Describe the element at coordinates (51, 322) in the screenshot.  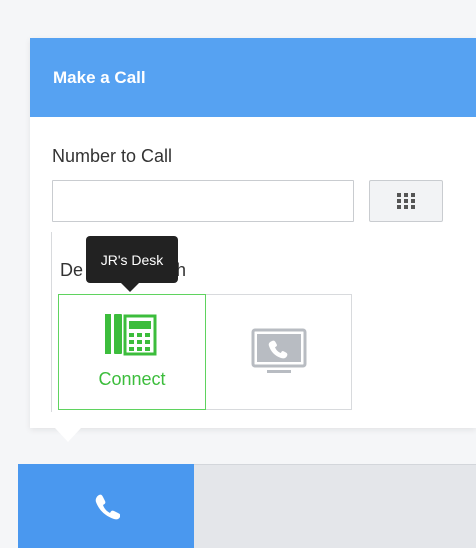
I see `device-group-divider` at that location.